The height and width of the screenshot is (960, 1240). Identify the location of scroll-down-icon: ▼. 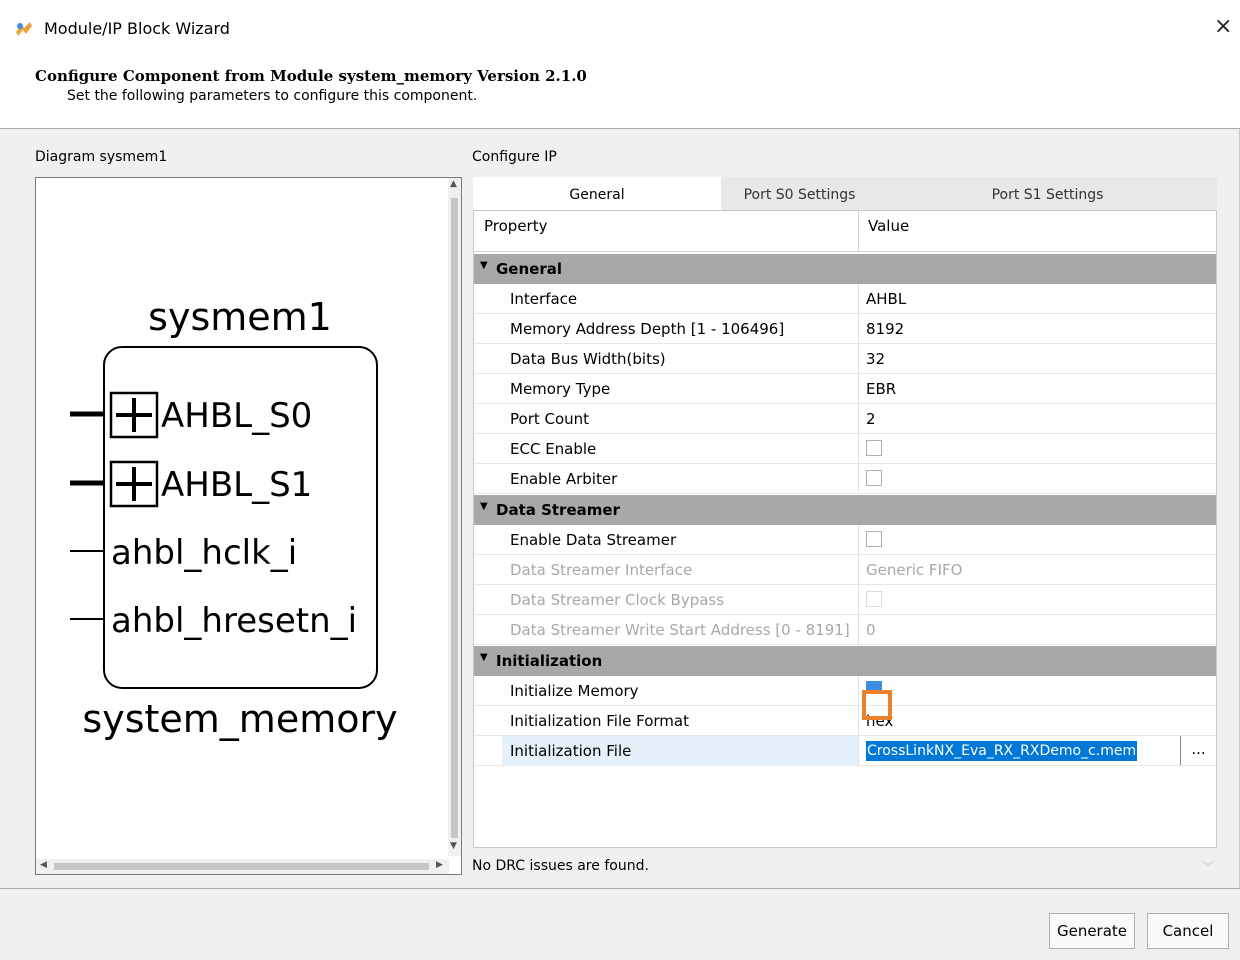
(453, 846).